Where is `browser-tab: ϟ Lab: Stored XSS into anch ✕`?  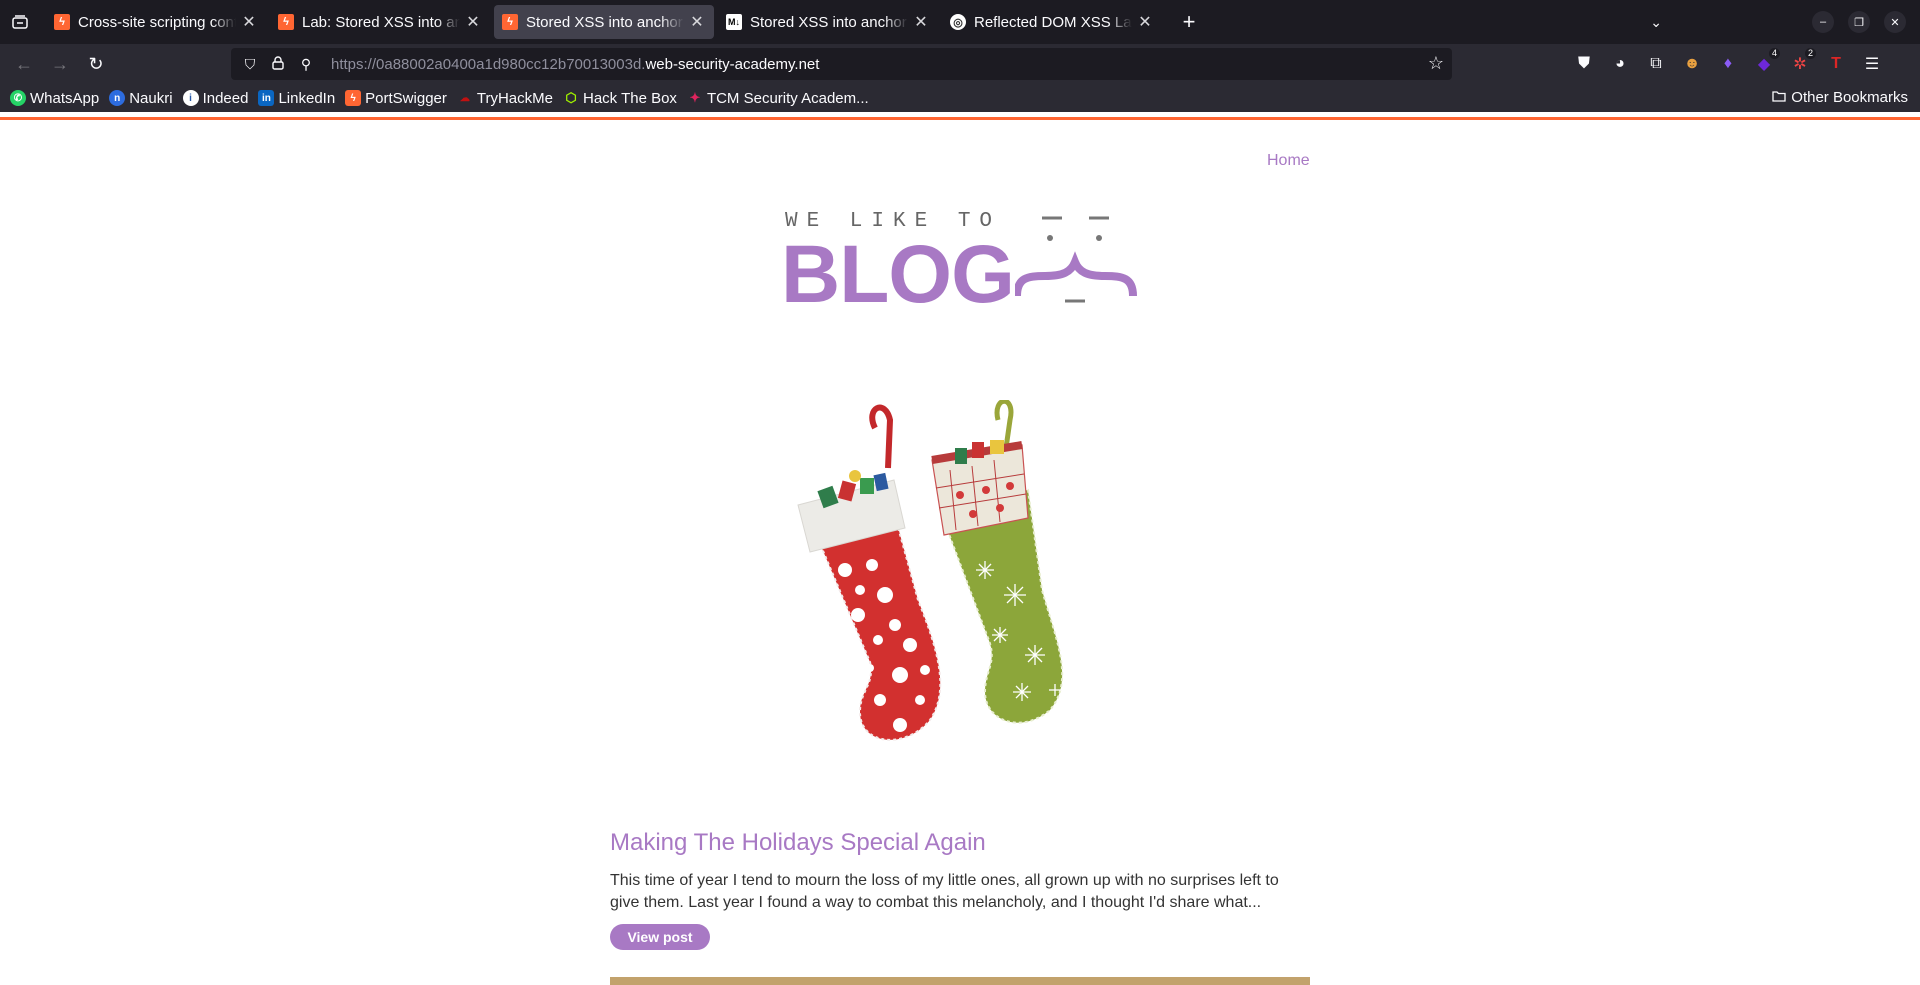 browser-tab: ϟ Lab: Stored XSS into anch ✕ is located at coordinates (380, 22).